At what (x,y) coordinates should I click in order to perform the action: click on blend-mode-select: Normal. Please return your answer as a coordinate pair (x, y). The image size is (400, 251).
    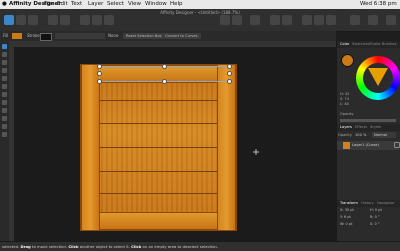
    Looking at the image, I should click on (384, 135).